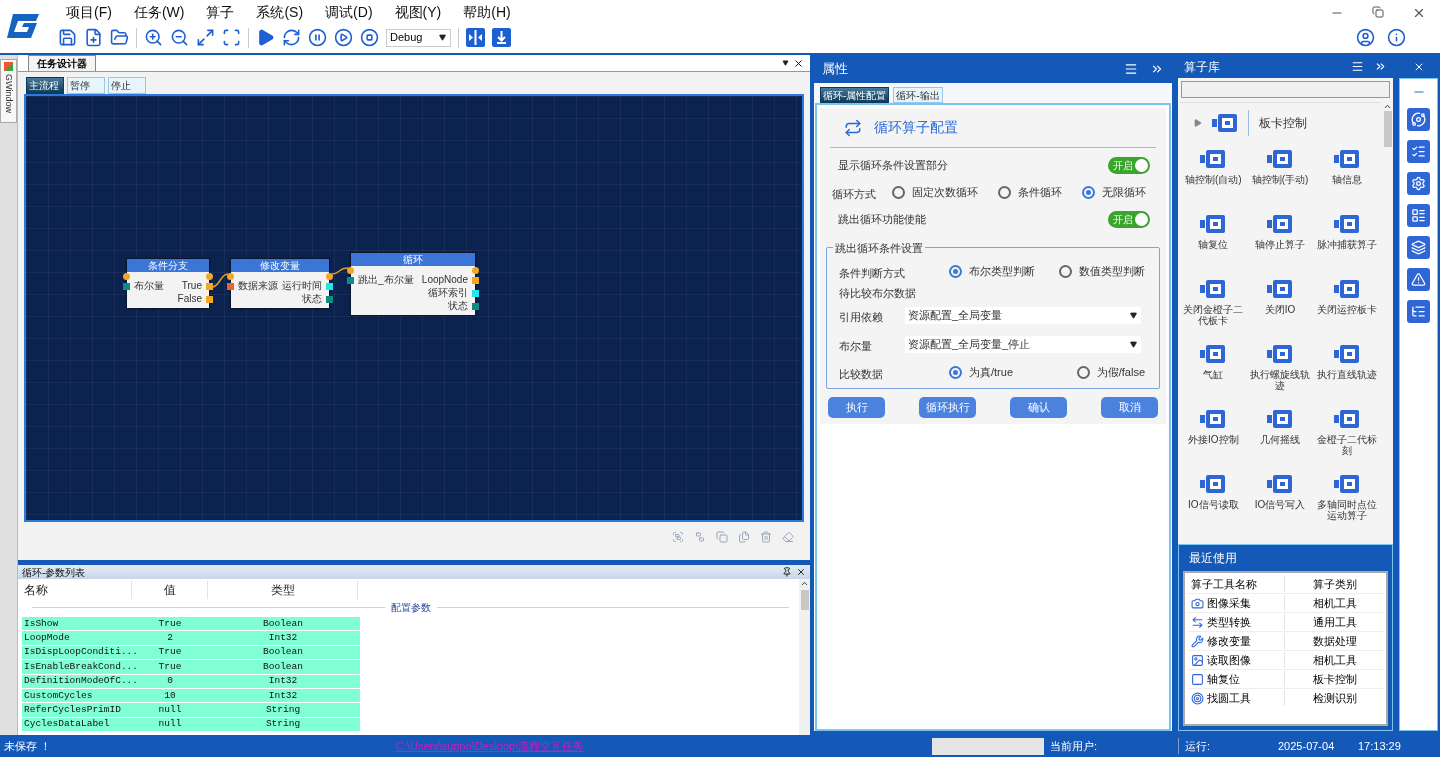 The height and width of the screenshot is (757, 1440). Describe the element at coordinates (1280, 237) in the screenshot. I see `operator-item: 轴停止算子` at that location.